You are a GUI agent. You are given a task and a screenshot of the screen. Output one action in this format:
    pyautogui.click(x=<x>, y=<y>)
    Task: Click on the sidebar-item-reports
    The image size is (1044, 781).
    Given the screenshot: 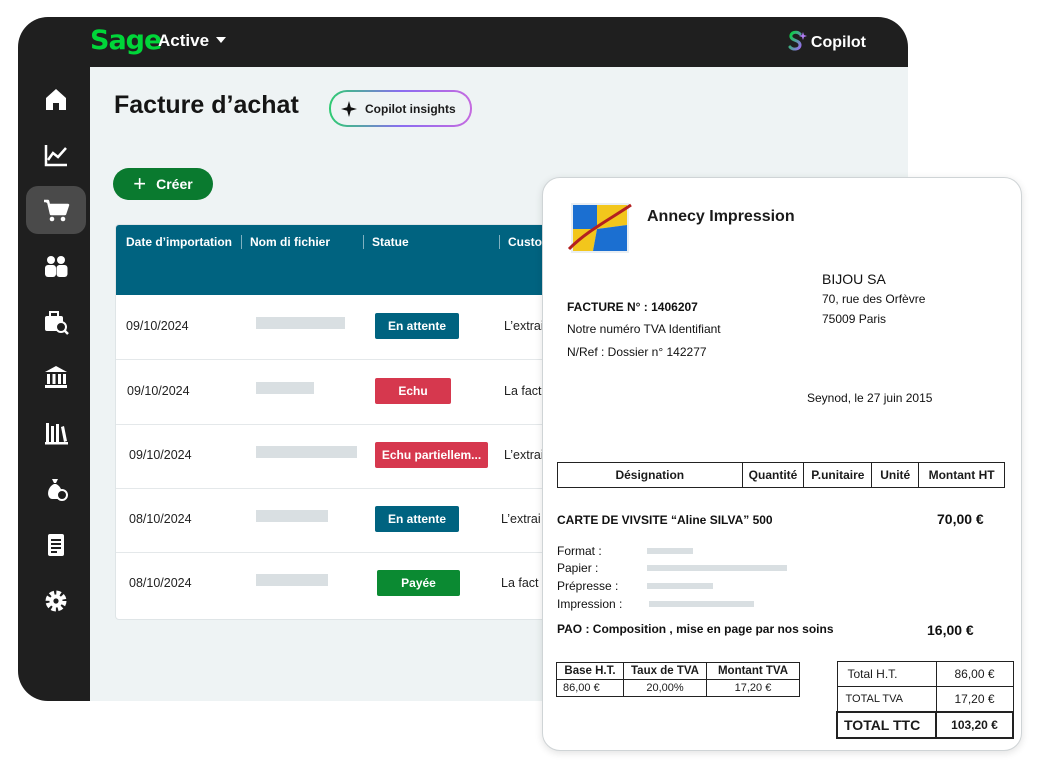 What is the action you would take?
    pyautogui.click(x=56, y=155)
    